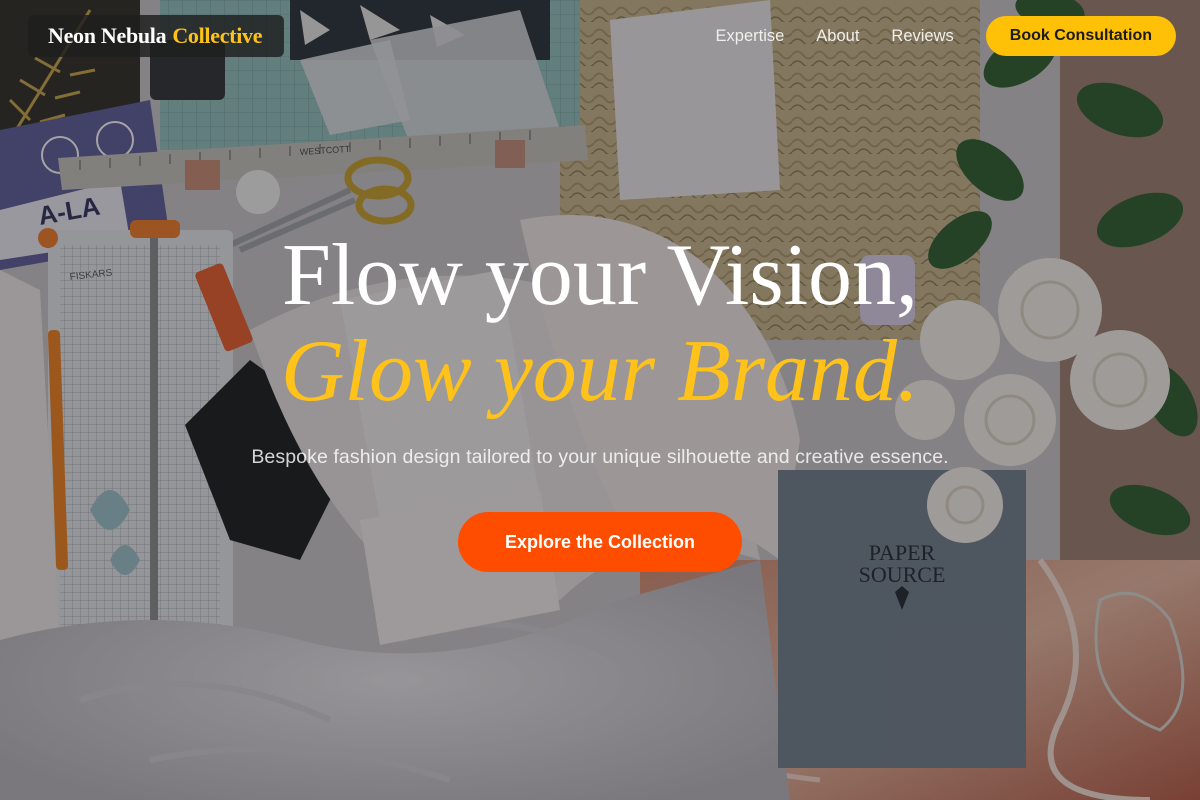  What do you see at coordinates (837, 36) in the screenshot?
I see `nav-link-about: About` at bounding box center [837, 36].